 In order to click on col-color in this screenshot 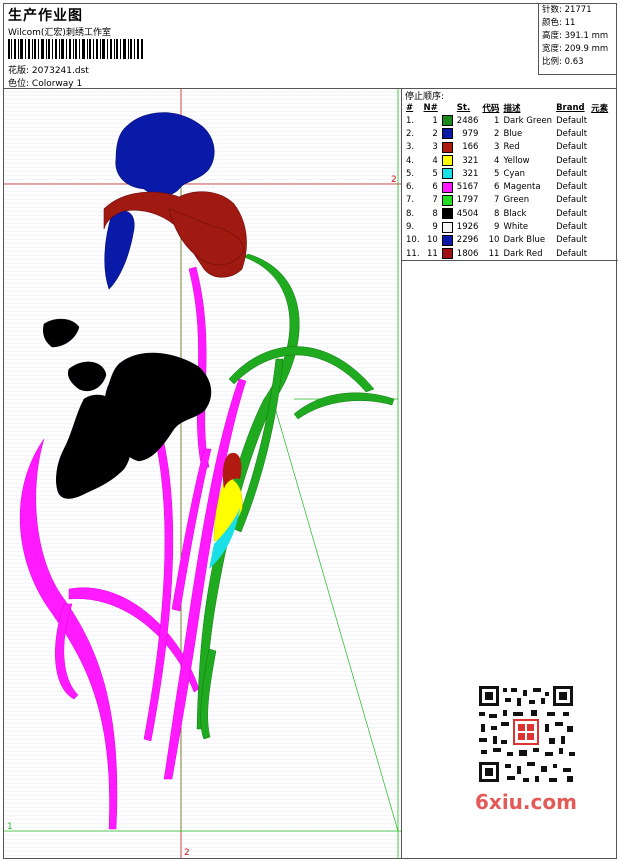, I will do `click(447, 107)`.